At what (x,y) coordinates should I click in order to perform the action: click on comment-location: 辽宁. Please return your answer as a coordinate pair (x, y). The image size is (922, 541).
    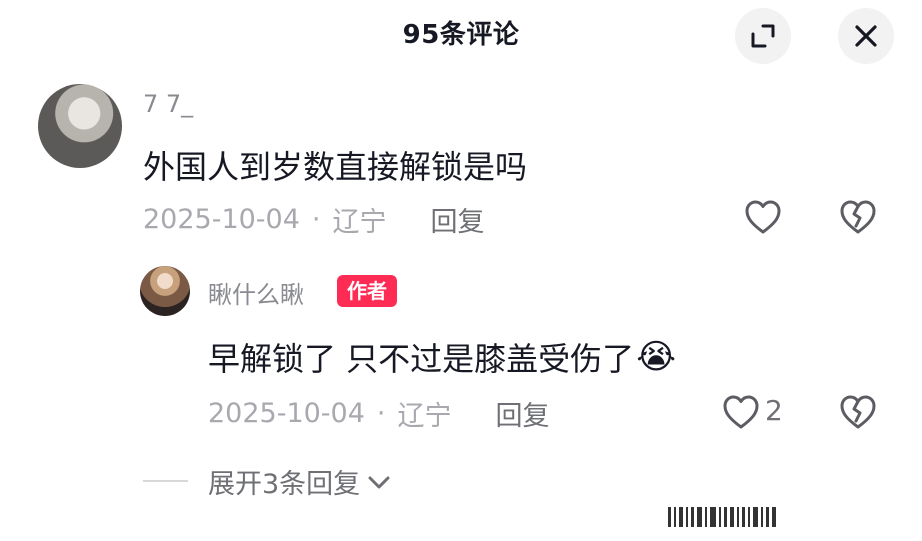
    Looking at the image, I should click on (359, 222).